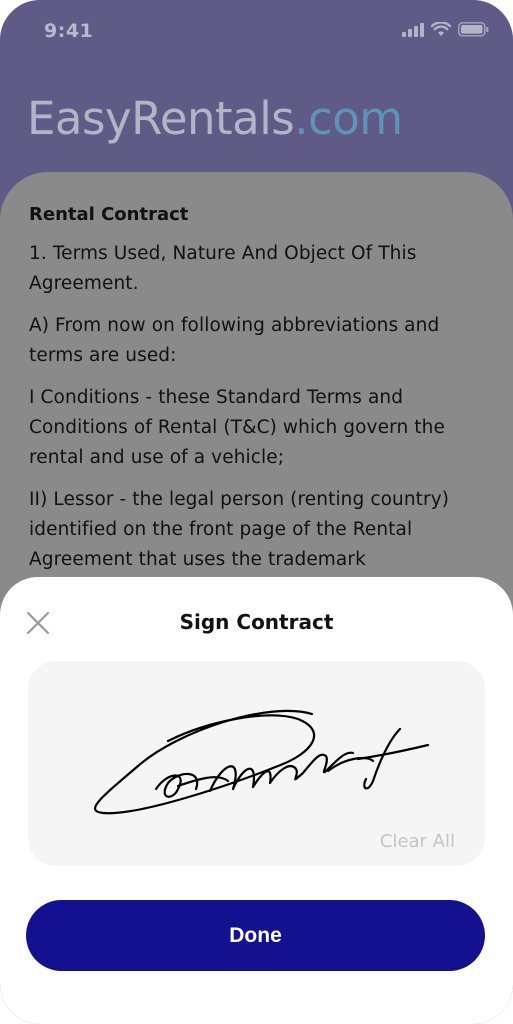 The width and height of the screenshot is (513, 1024). Describe the element at coordinates (69, 31) in the screenshot. I see `status-time: 9:41` at that location.